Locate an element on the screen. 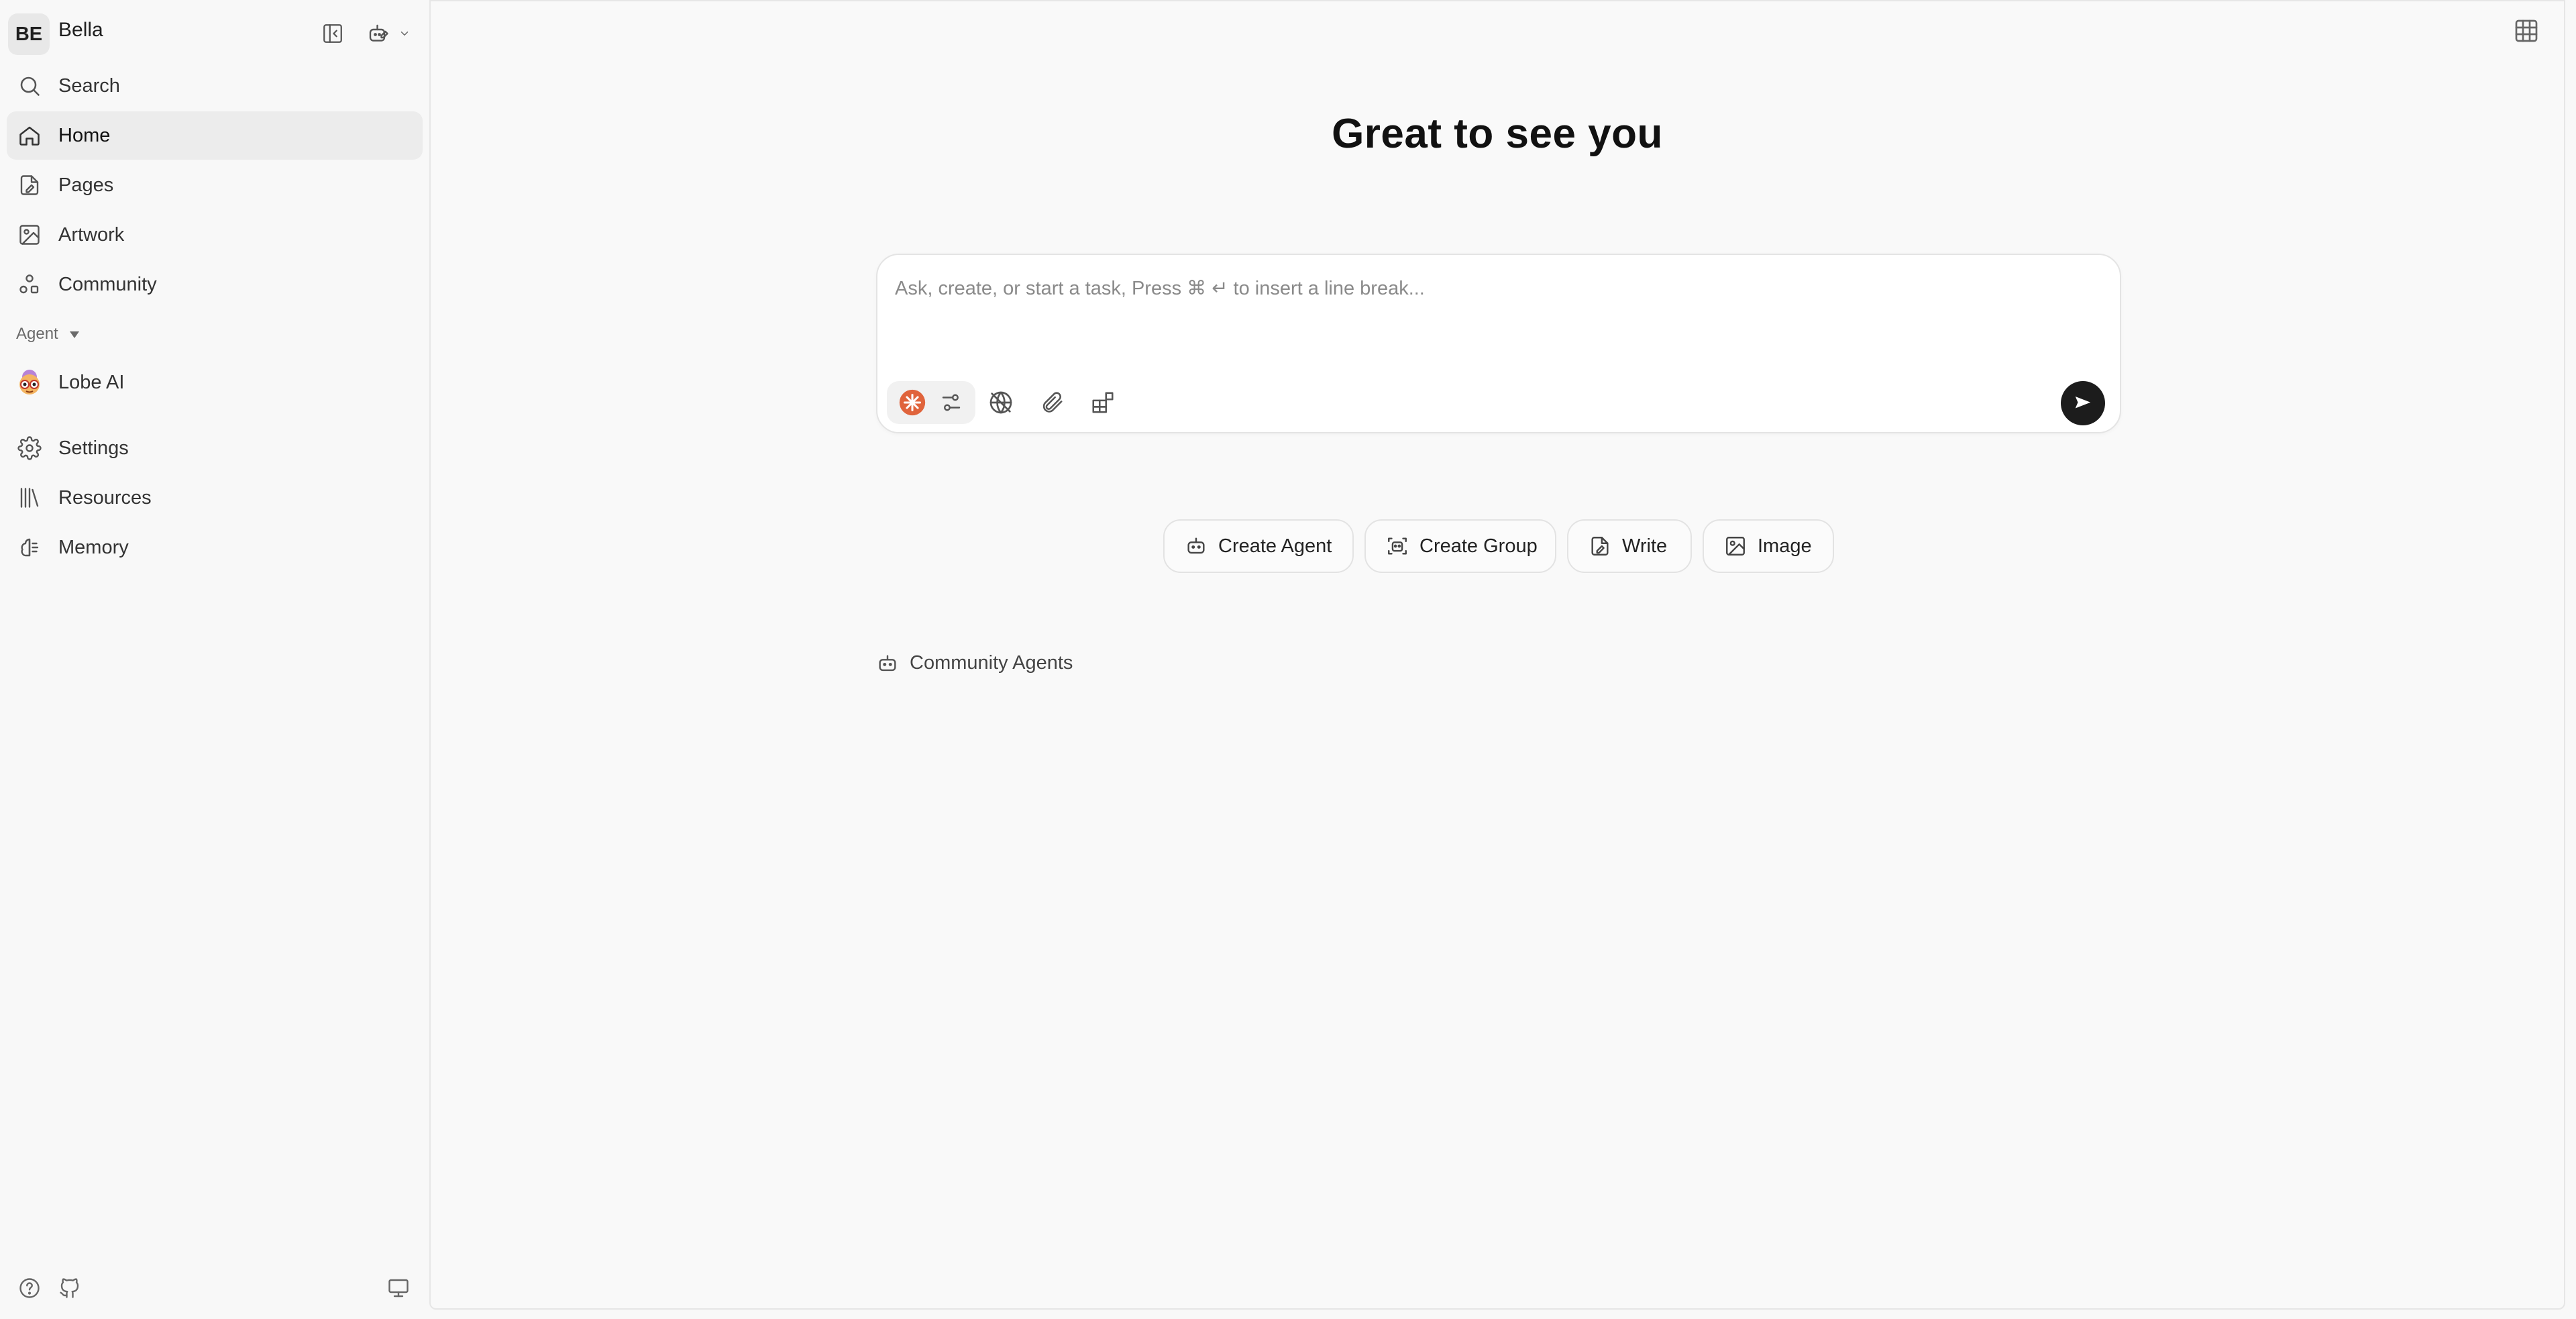  memory-icon is located at coordinates (30, 547).